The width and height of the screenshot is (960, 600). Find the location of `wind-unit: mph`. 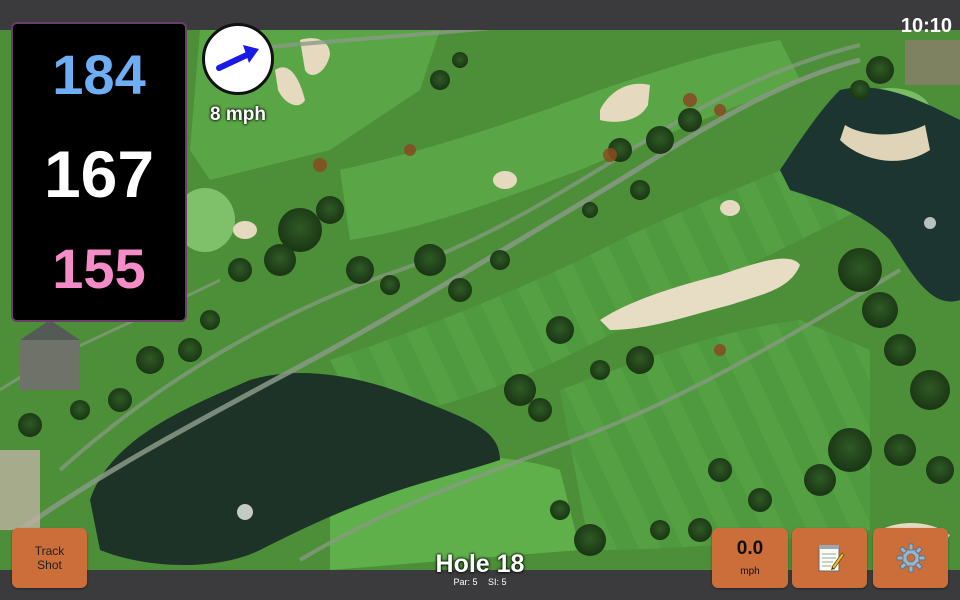

wind-unit: mph is located at coordinates (750, 571).